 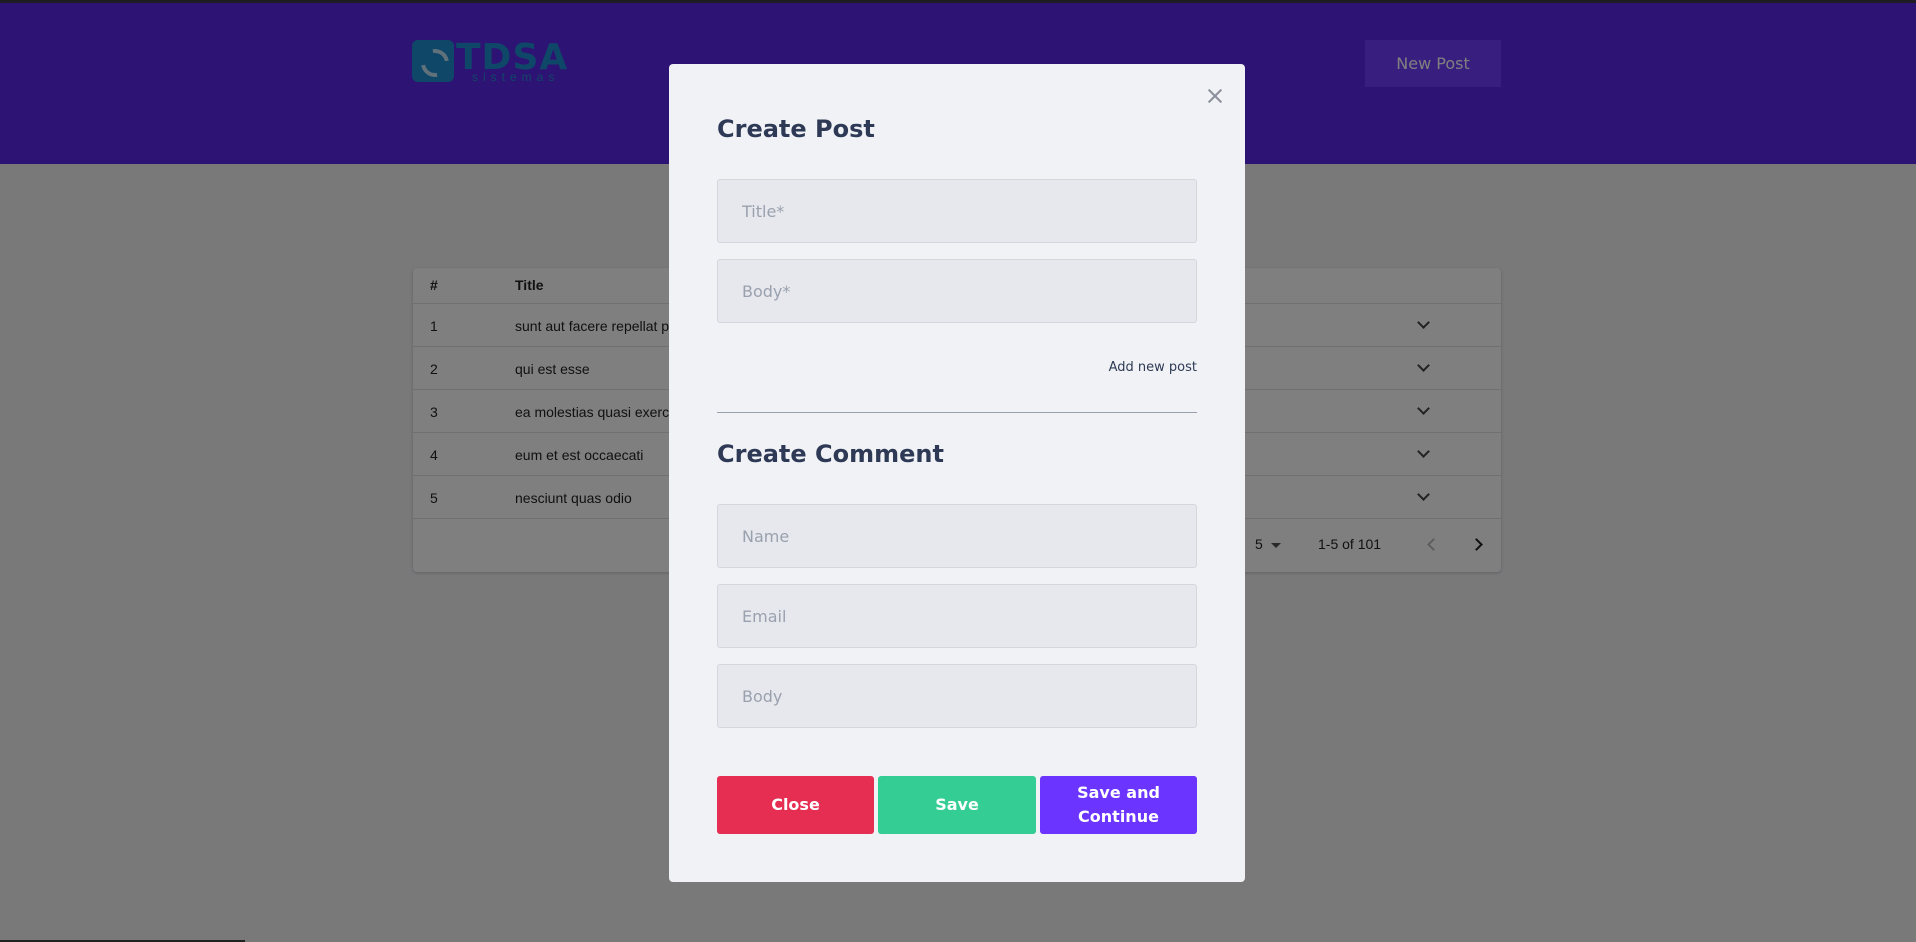 What do you see at coordinates (957, 616) in the screenshot?
I see `comment-email-input` at bounding box center [957, 616].